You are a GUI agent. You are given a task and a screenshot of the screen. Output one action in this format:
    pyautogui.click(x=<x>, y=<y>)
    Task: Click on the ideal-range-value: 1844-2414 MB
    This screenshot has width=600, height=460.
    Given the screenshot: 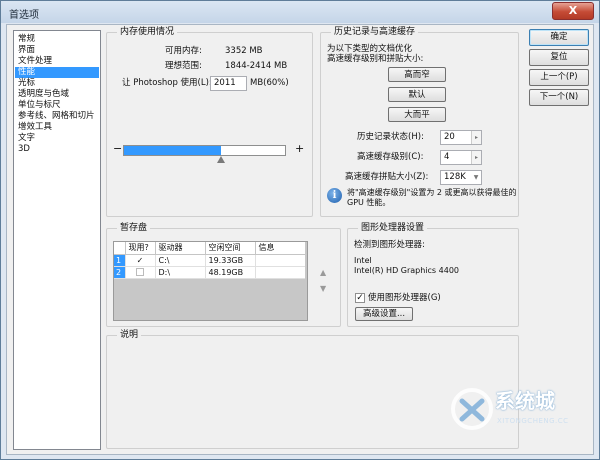 What is the action you would take?
    pyautogui.click(x=256, y=66)
    